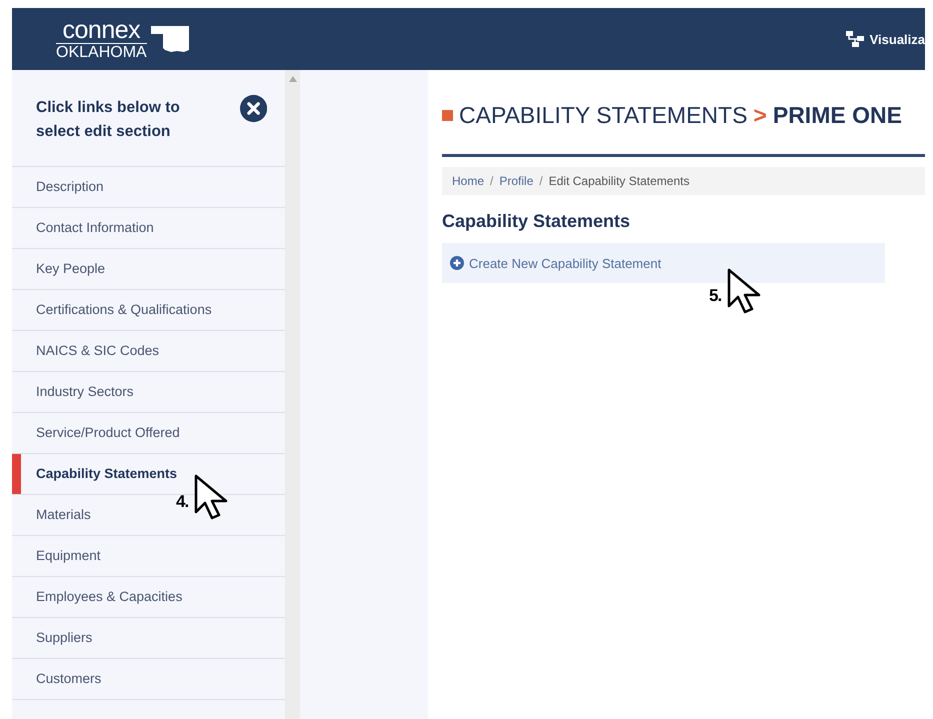  I want to click on breadcrumb-link: Home, so click(468, 181).